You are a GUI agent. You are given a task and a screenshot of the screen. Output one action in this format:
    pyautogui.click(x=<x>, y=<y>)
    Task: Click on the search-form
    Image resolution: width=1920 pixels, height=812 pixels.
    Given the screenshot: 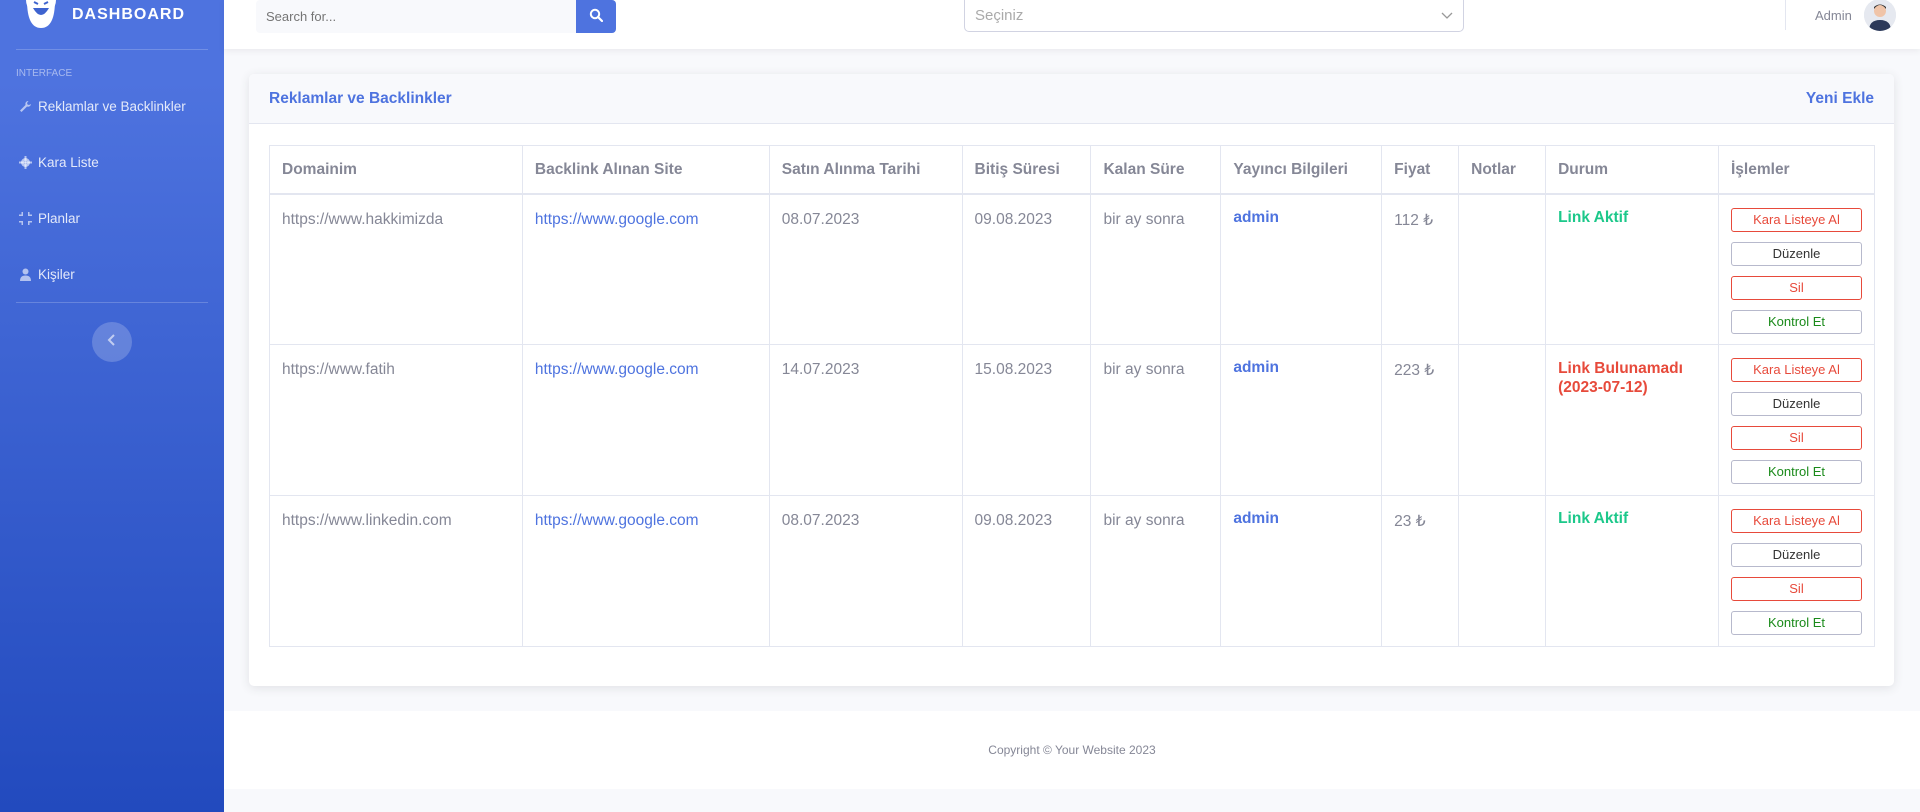 What is the action you would take?
    pyautogui.click(x=436, y=16)
    